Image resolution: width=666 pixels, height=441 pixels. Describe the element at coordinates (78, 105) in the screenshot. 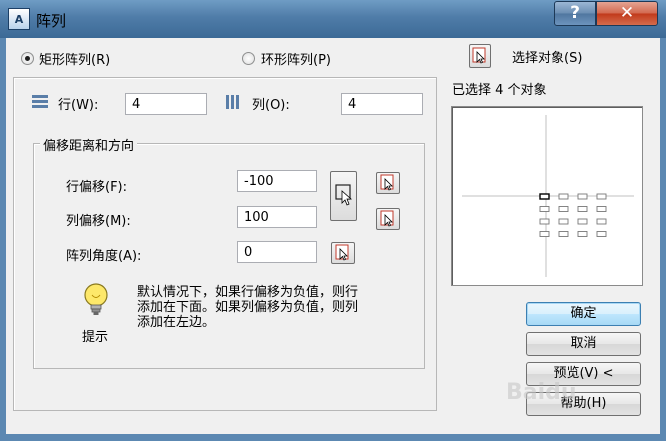

I see `rows-label: 行(W):` at that location.